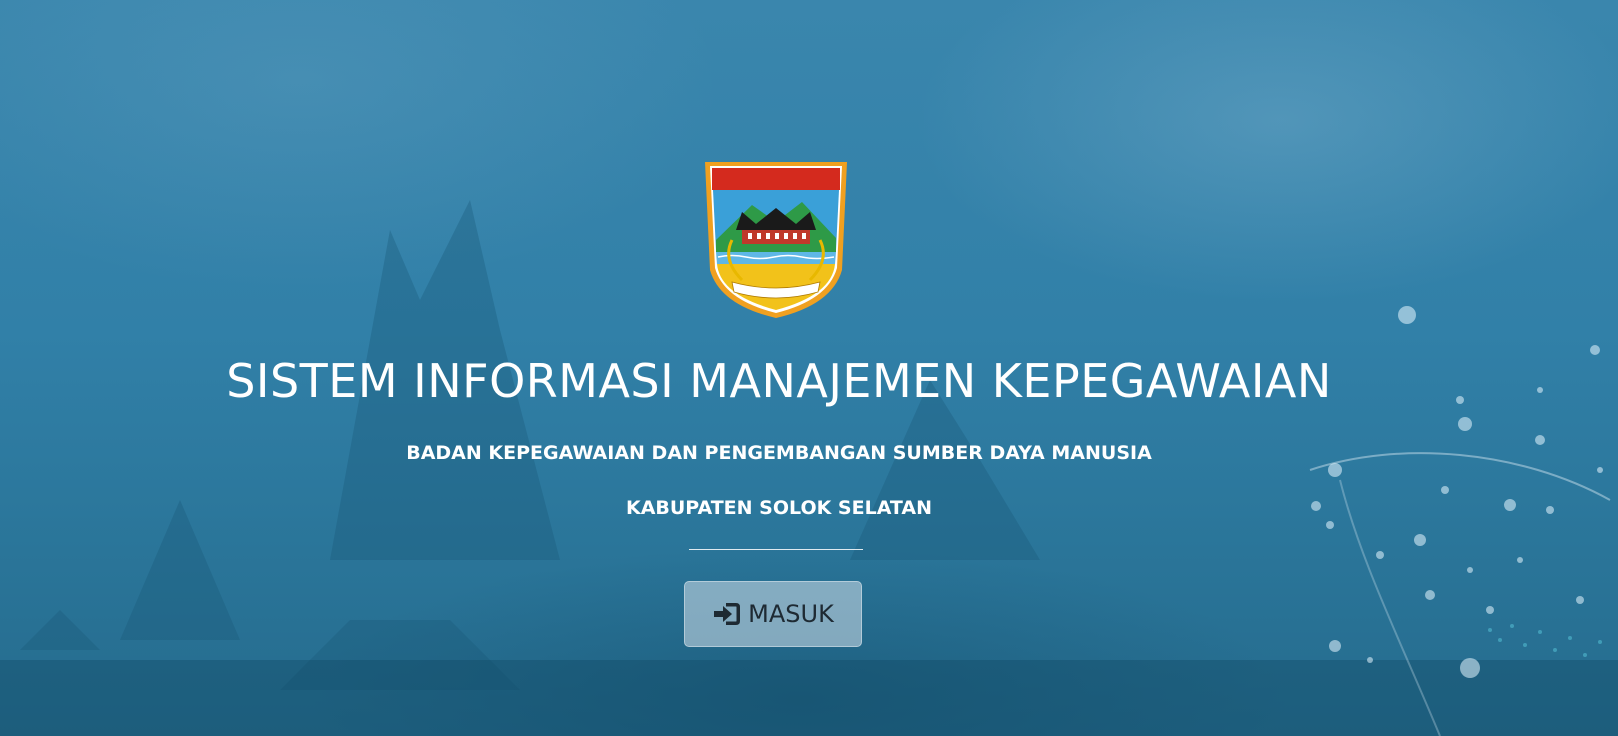  What do you see at coordinates (791, 614) in the screenshot?
I see `login-button-label: MASUK` at bounding box center [791, 614].